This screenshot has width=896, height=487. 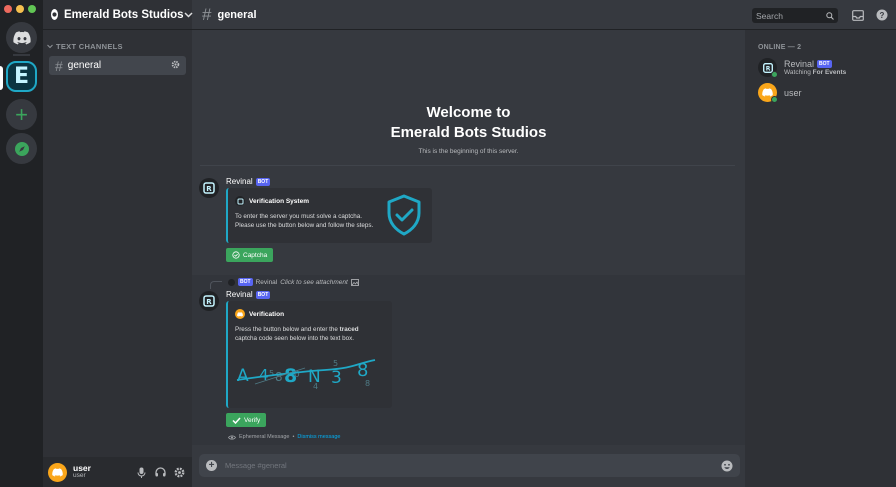 I want to click on guild-badge-icon, so click(x=54, y=14).